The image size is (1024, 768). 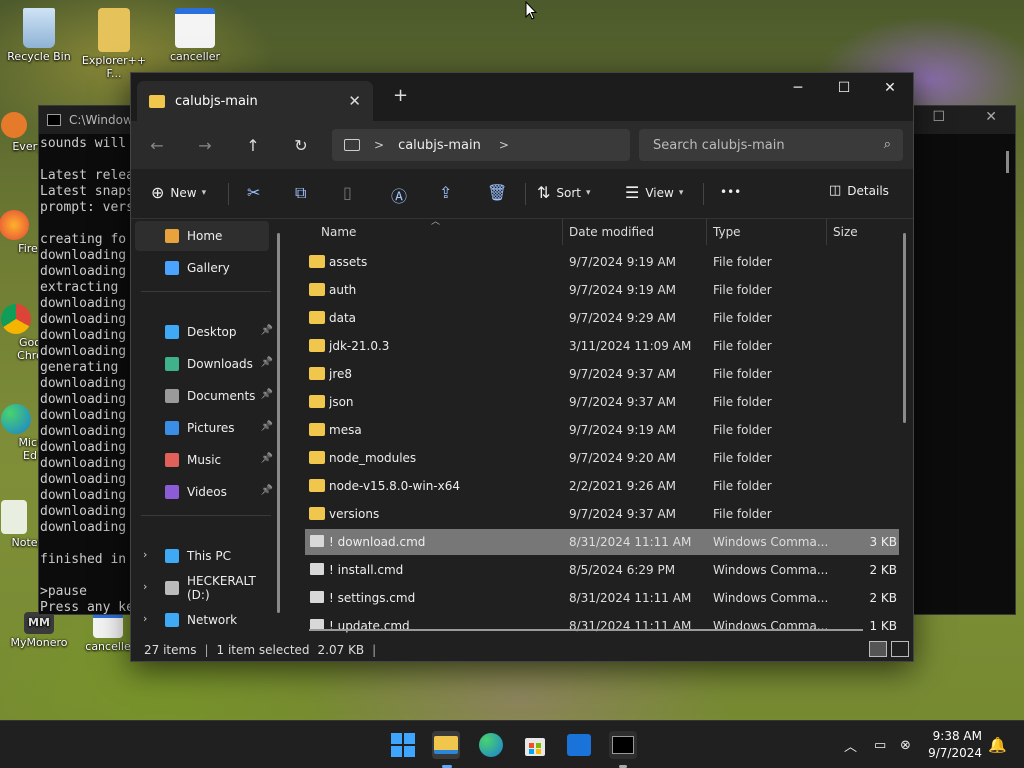 I want to click on explorer-titlebar: calubjs-main ✕ + ─ ☐ ✕, so click(x=522, y=97).